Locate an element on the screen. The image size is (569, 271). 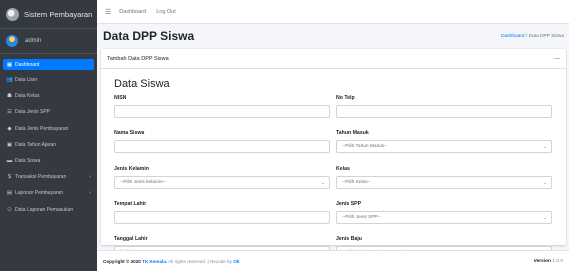
sidebar-item-data-jenis-pembayaran: ◆ Data Jenis Pembayaran is located at coordinates (48, 129).